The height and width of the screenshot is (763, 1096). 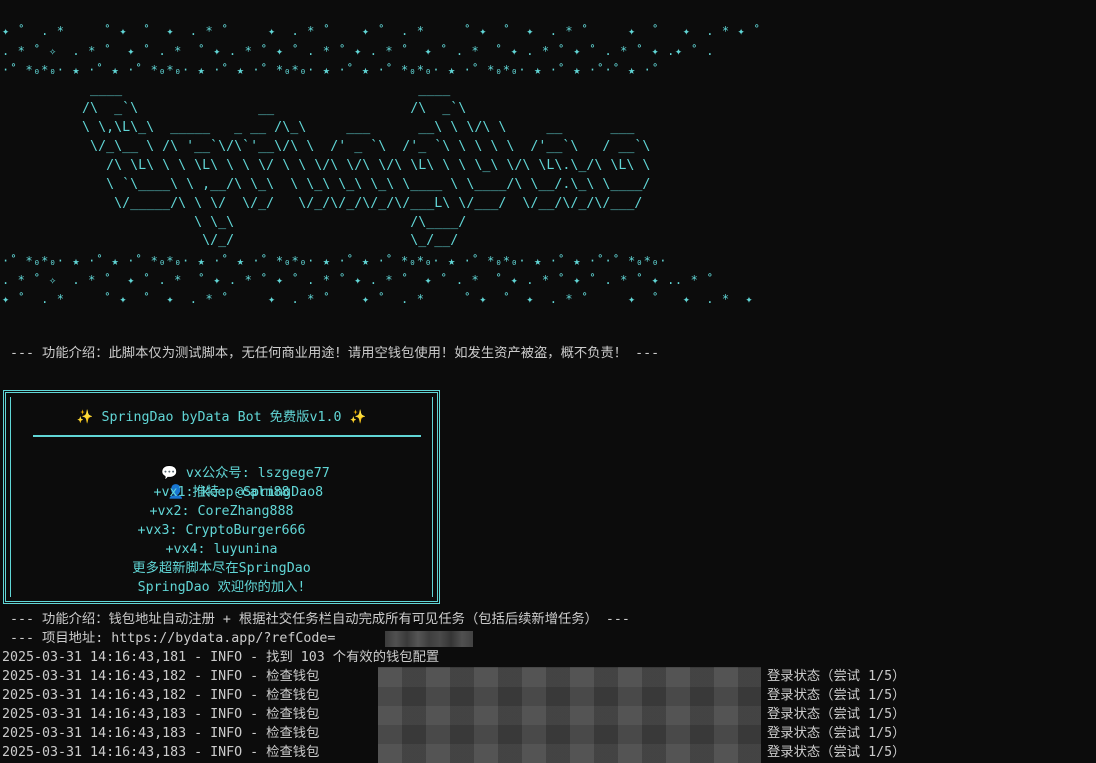 I want to click on redacted-ref-code, so click(x=429, y=639).